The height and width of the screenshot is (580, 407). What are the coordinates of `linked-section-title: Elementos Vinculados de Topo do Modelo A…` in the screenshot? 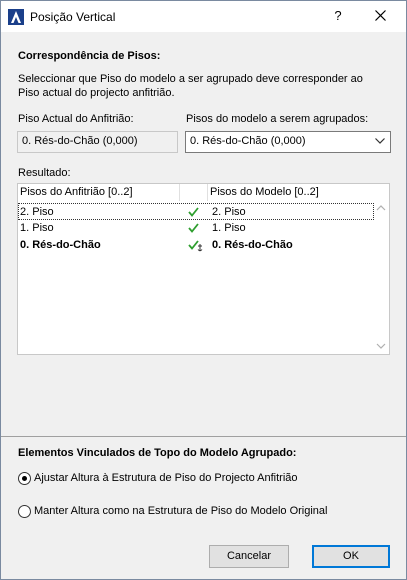 It's located at (157, 453).